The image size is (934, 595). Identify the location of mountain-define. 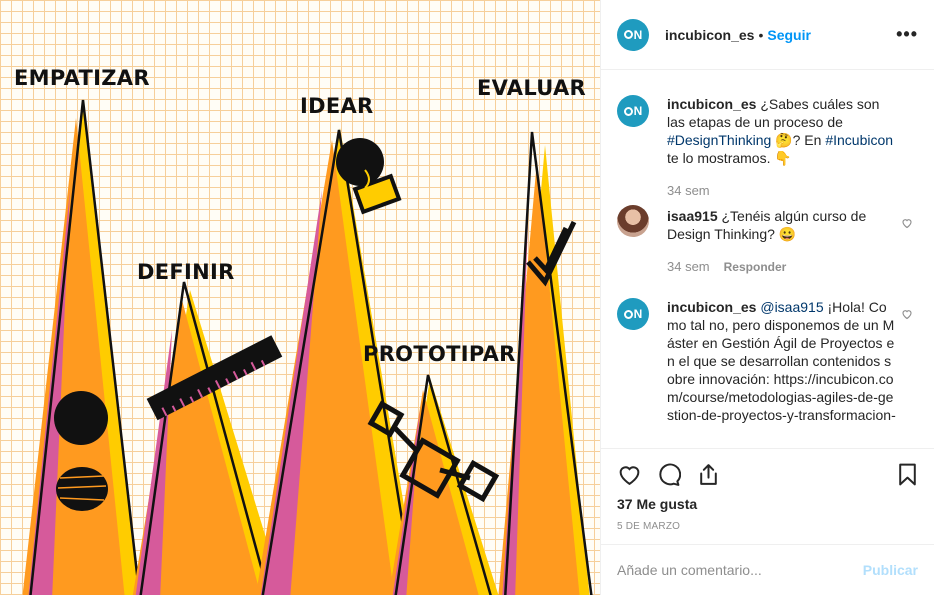
(208, 438).